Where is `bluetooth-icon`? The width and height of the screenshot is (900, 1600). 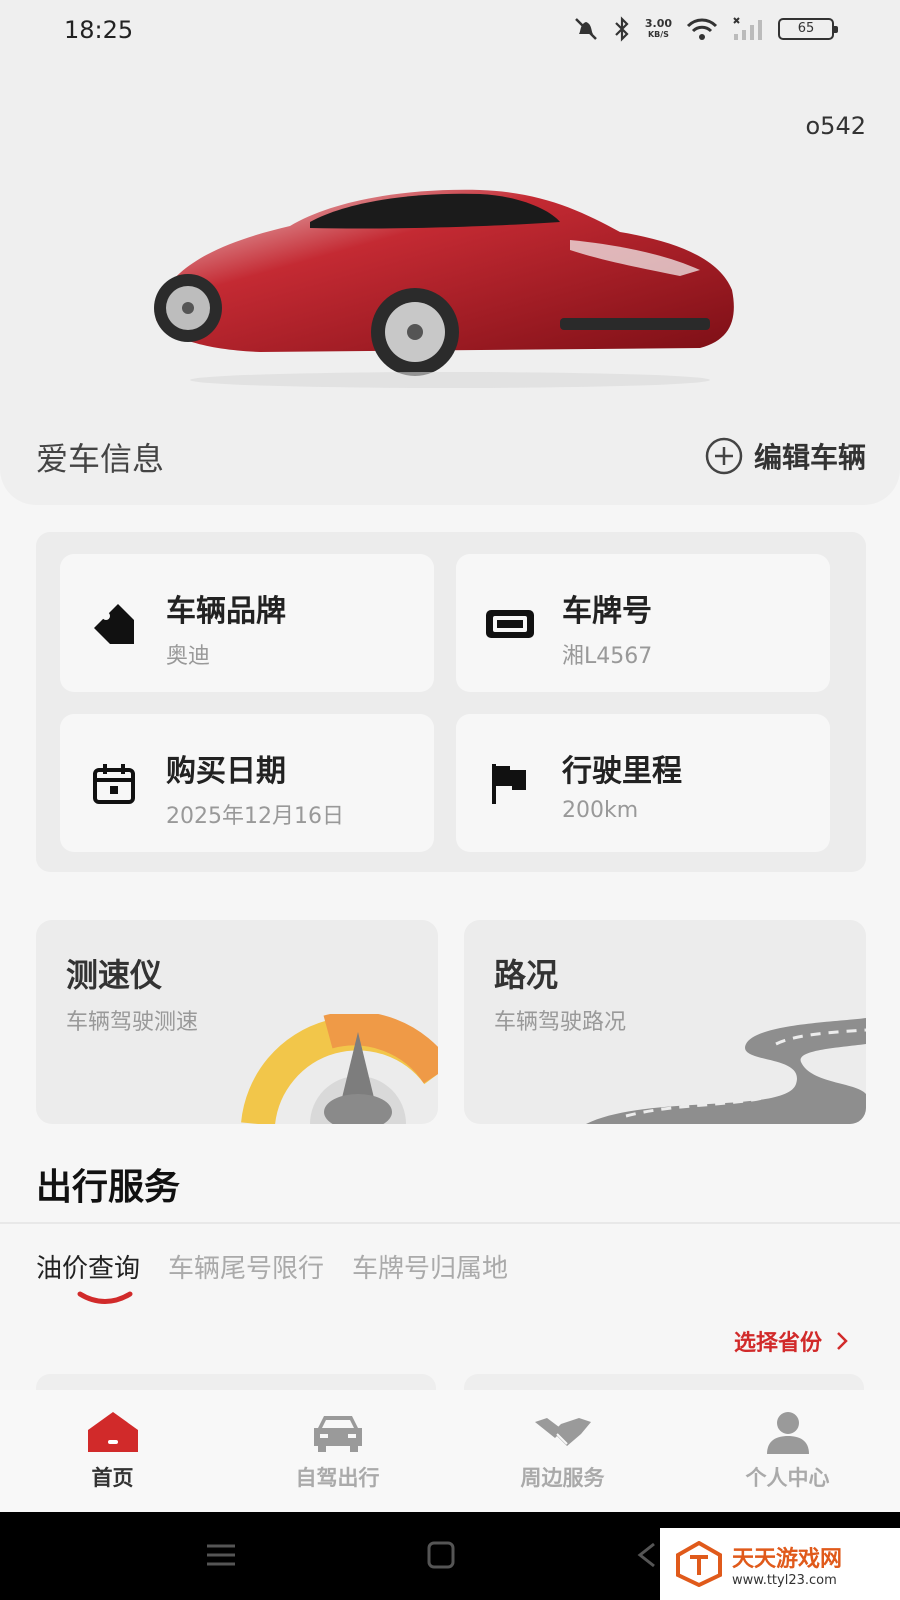 bluetooth-icon is located at coordinates (622, 29).